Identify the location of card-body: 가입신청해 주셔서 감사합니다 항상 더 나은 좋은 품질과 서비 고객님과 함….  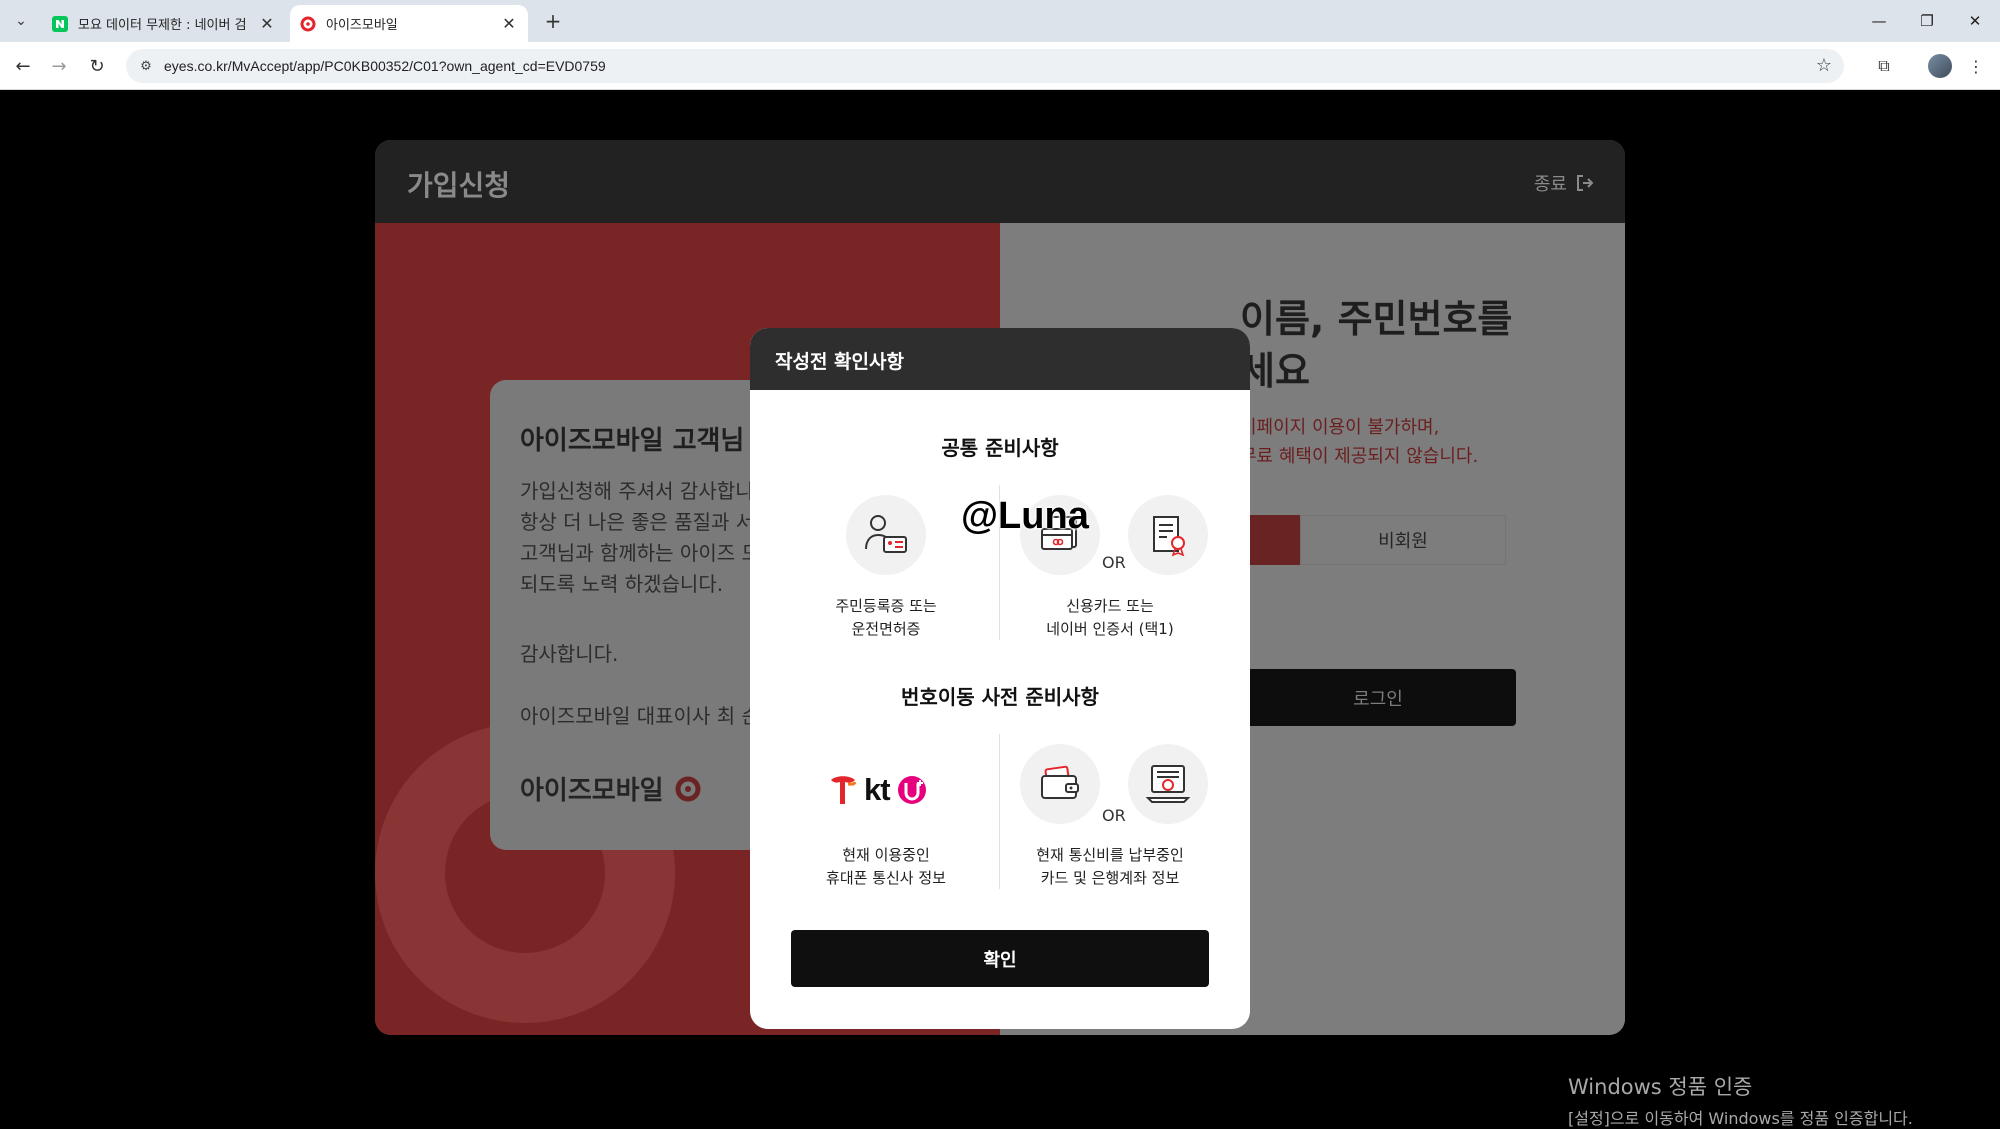
(646, 537).